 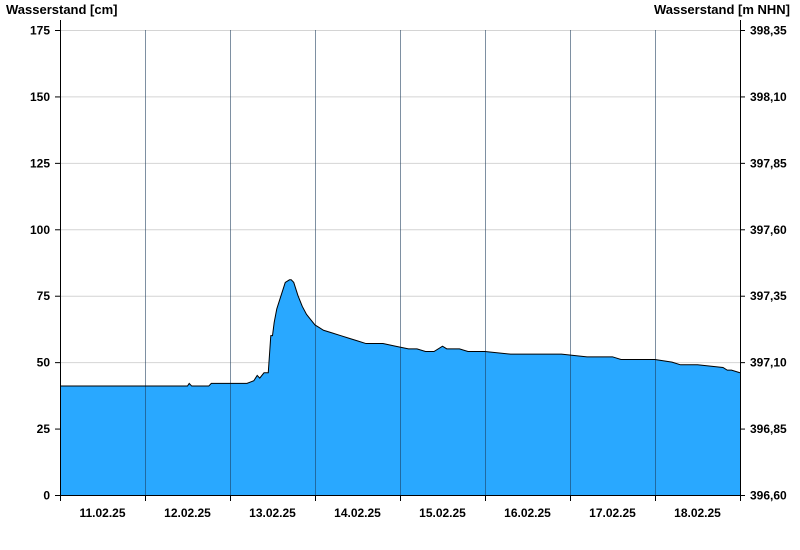 What do you see at coordinates (40, 163) in the screenshot?
I see `y-tick-label-left: 125` at bounding box center [40, 163].